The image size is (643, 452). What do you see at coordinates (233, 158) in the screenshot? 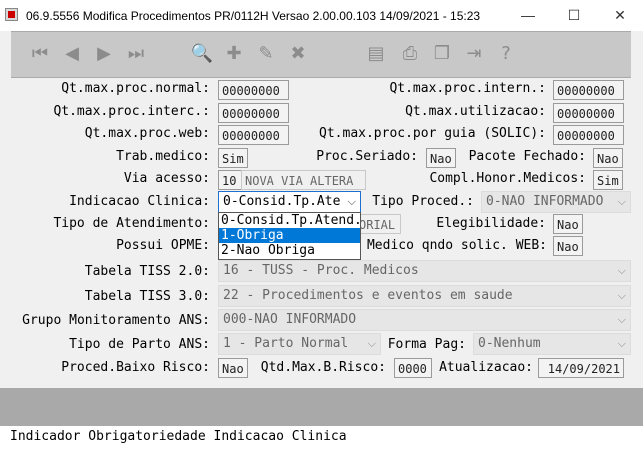
I see `trab-medico-field: Sim` at bounding box center [233, 158].